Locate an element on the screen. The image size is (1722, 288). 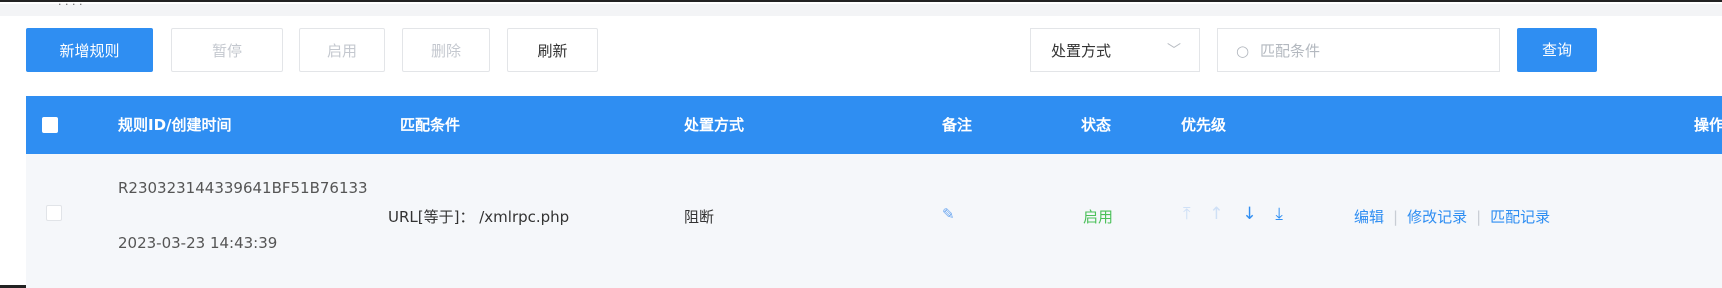
rule-id: R230323144339641BF51B76133 is located at coordinates (243, 188).